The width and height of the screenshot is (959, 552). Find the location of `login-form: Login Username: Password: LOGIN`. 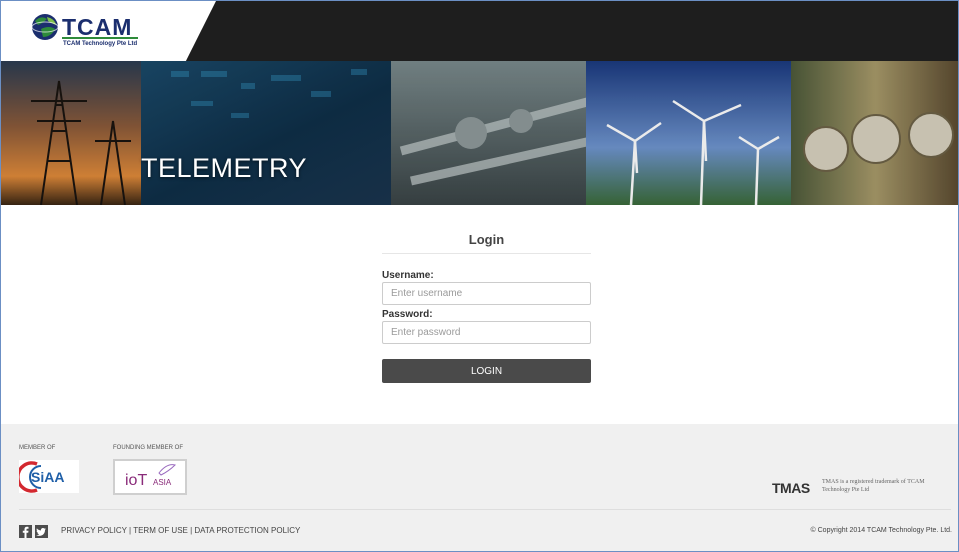

login-form: Login Username: Password: LOGIN is located at coordinates (486, 304).